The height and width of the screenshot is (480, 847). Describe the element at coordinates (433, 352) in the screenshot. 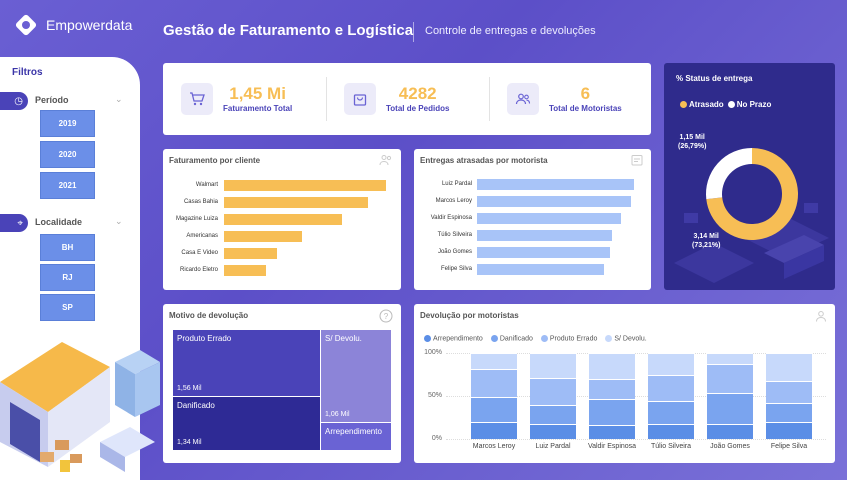

I see `y-tick-label: 100%` at that location.